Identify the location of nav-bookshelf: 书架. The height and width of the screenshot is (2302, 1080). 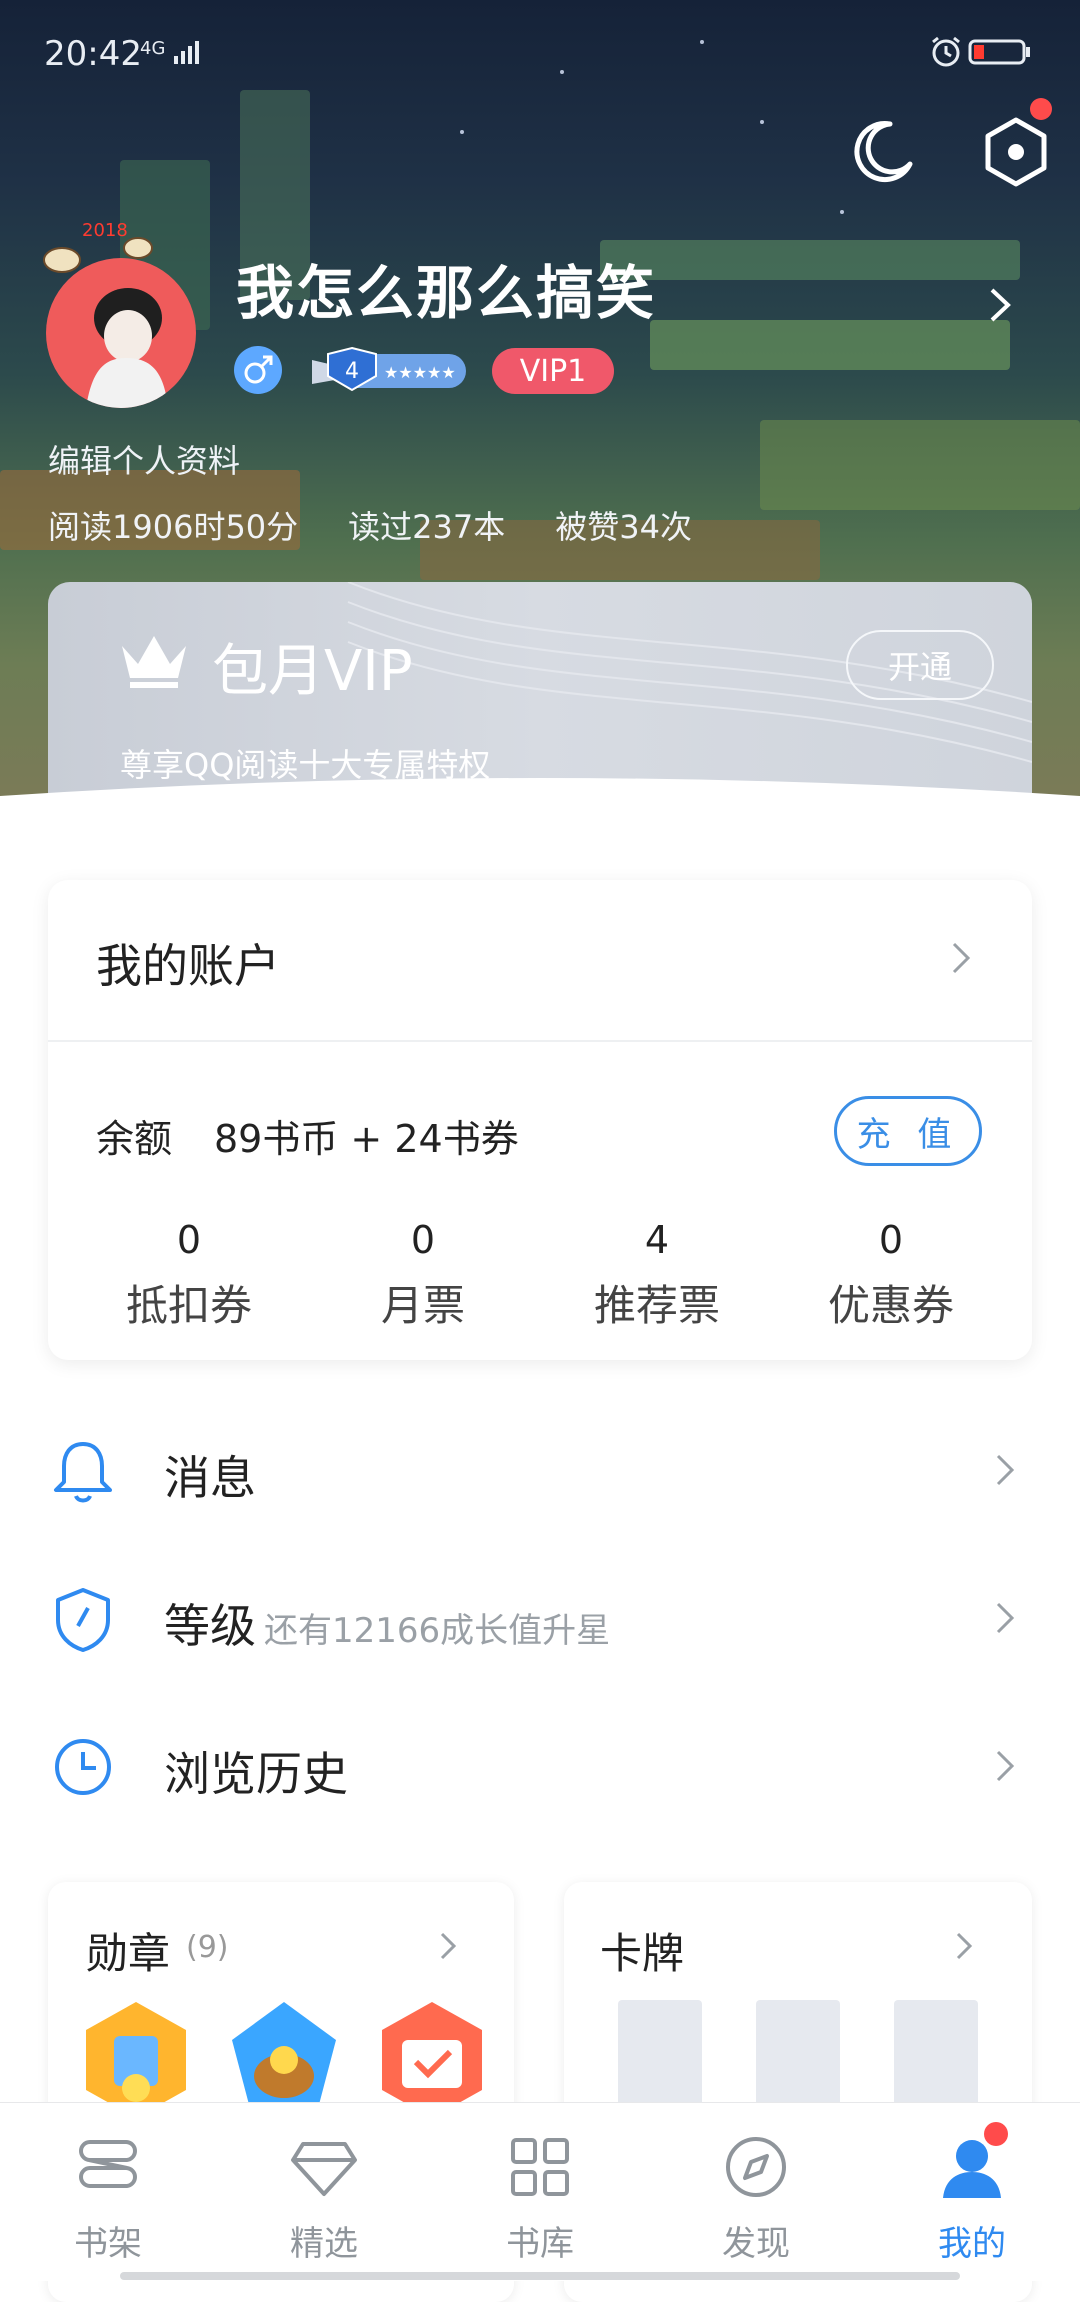
(108, 2198).